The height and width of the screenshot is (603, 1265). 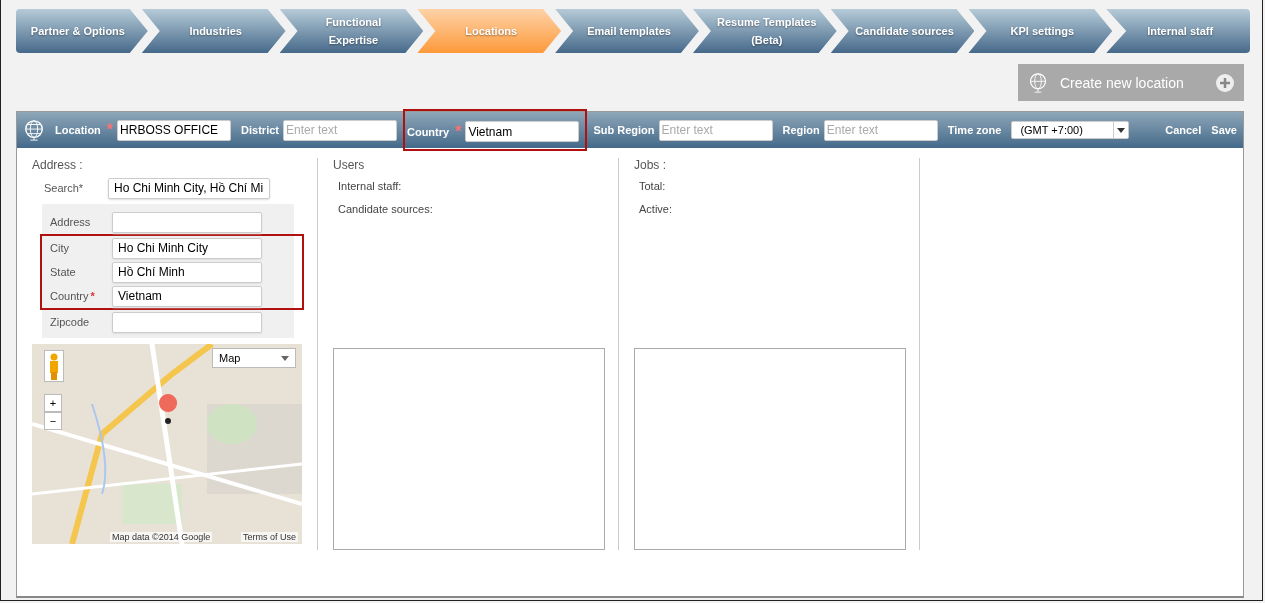 I want to click on field-label: City, so click(x=59, y=248).